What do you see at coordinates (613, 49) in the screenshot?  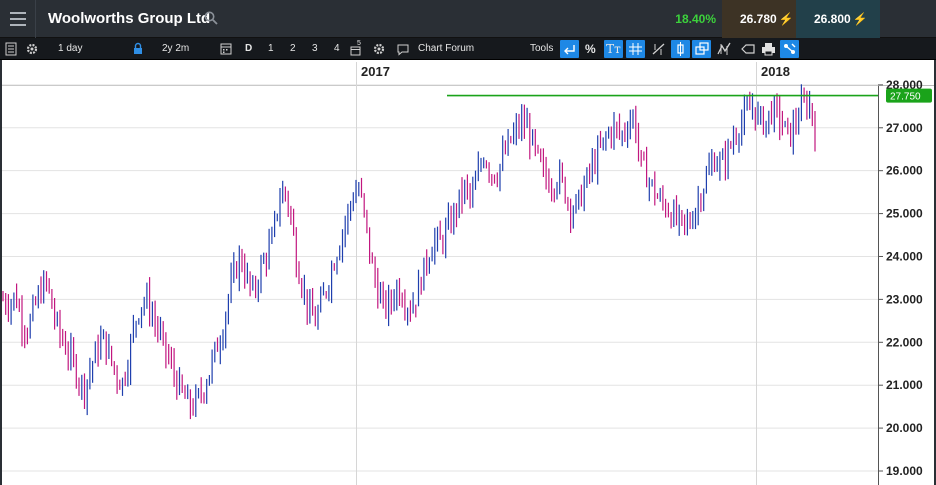 I see `text-tool: Tт` at bounding box center [613, 49].